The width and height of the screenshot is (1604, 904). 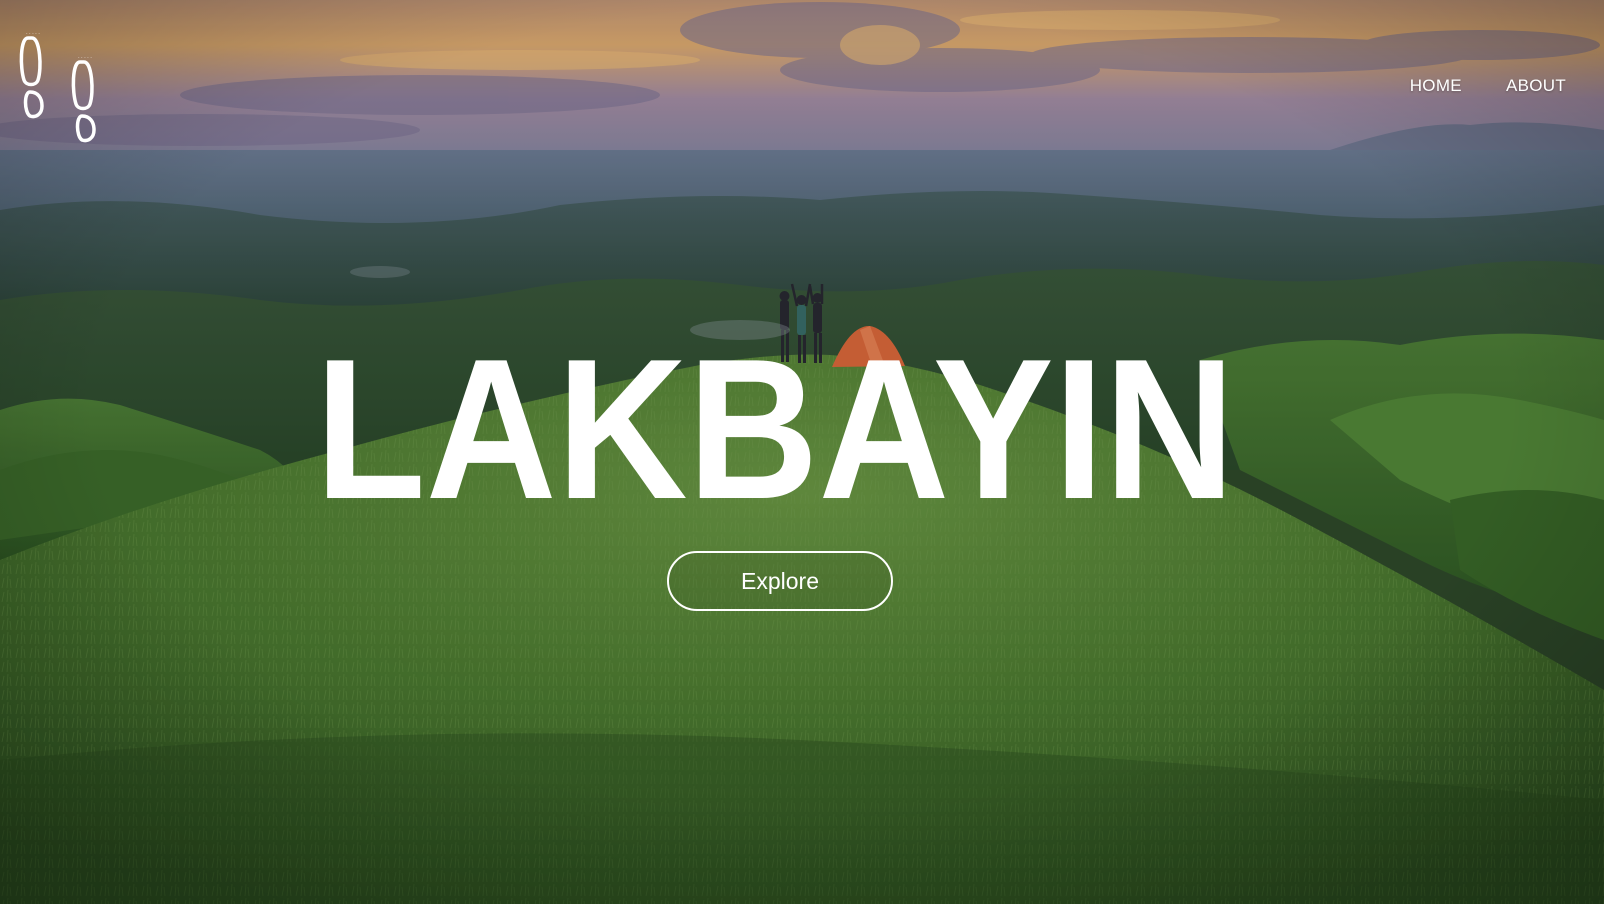 I want to click on explore-button: Explore, so click(x=780, y=581).